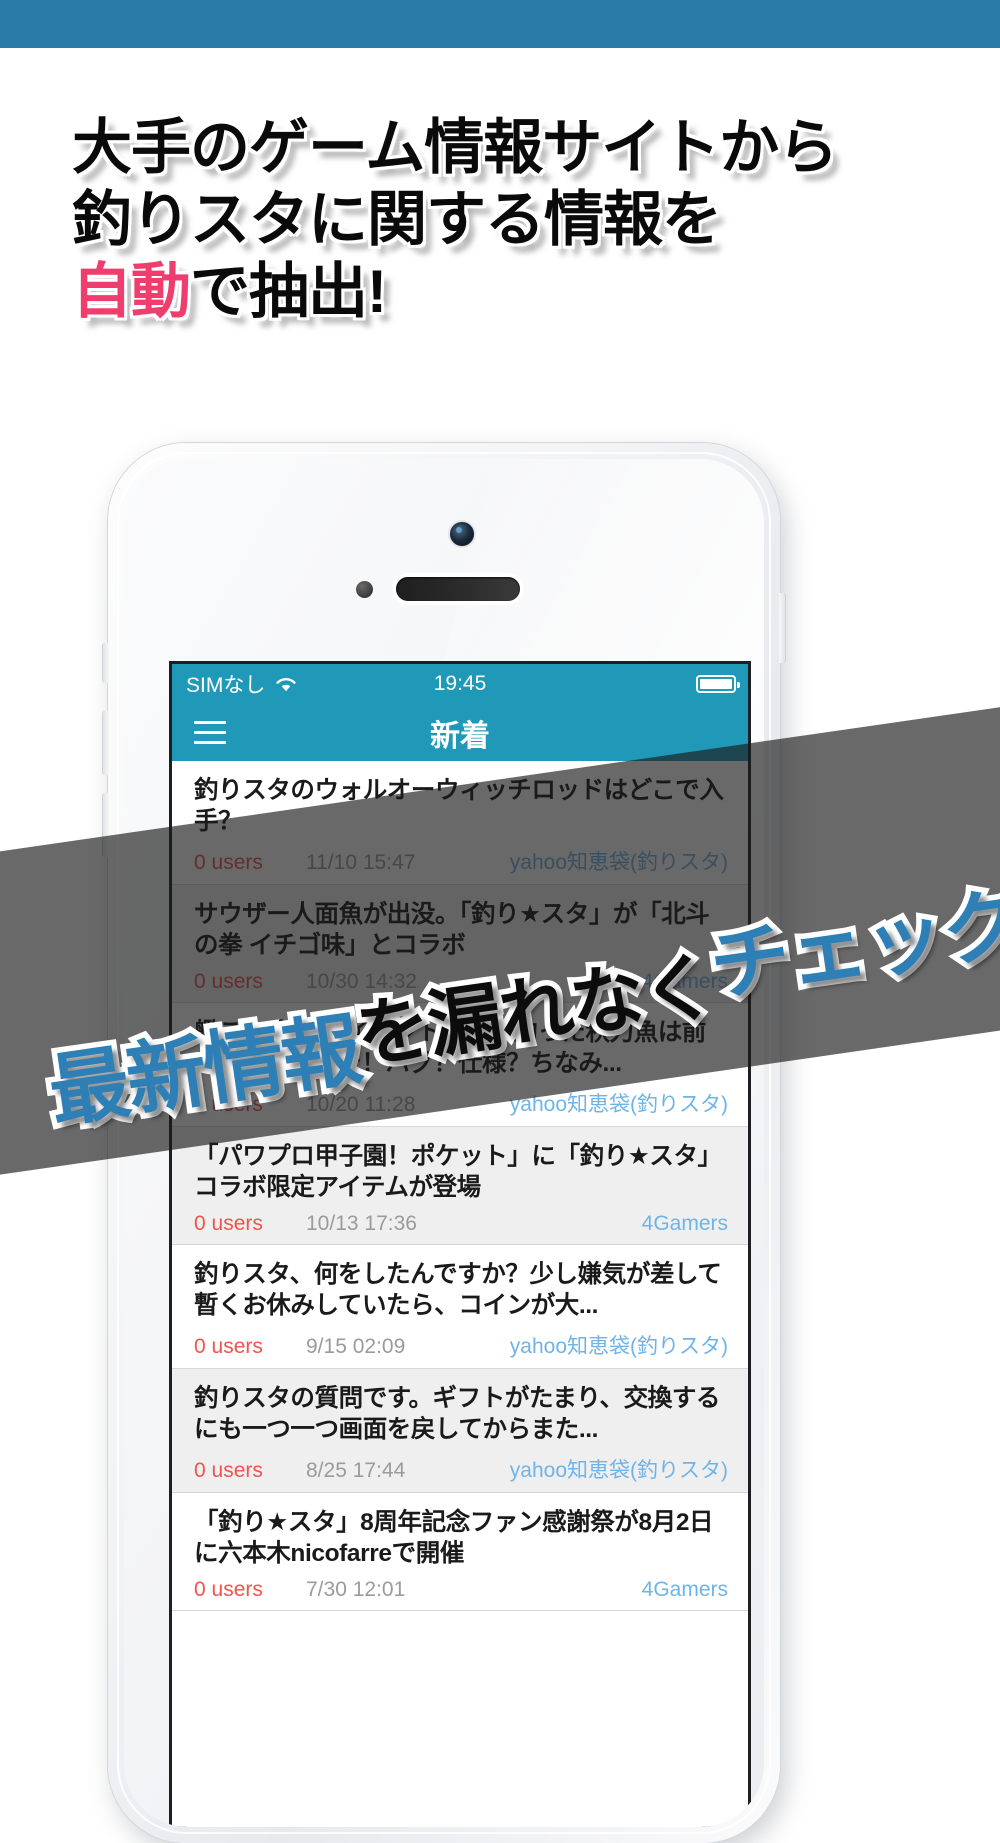  Describe the element at coordinates (356, 1346) in the screenshot. I see `item-date: 9/15 02:09` at that location.